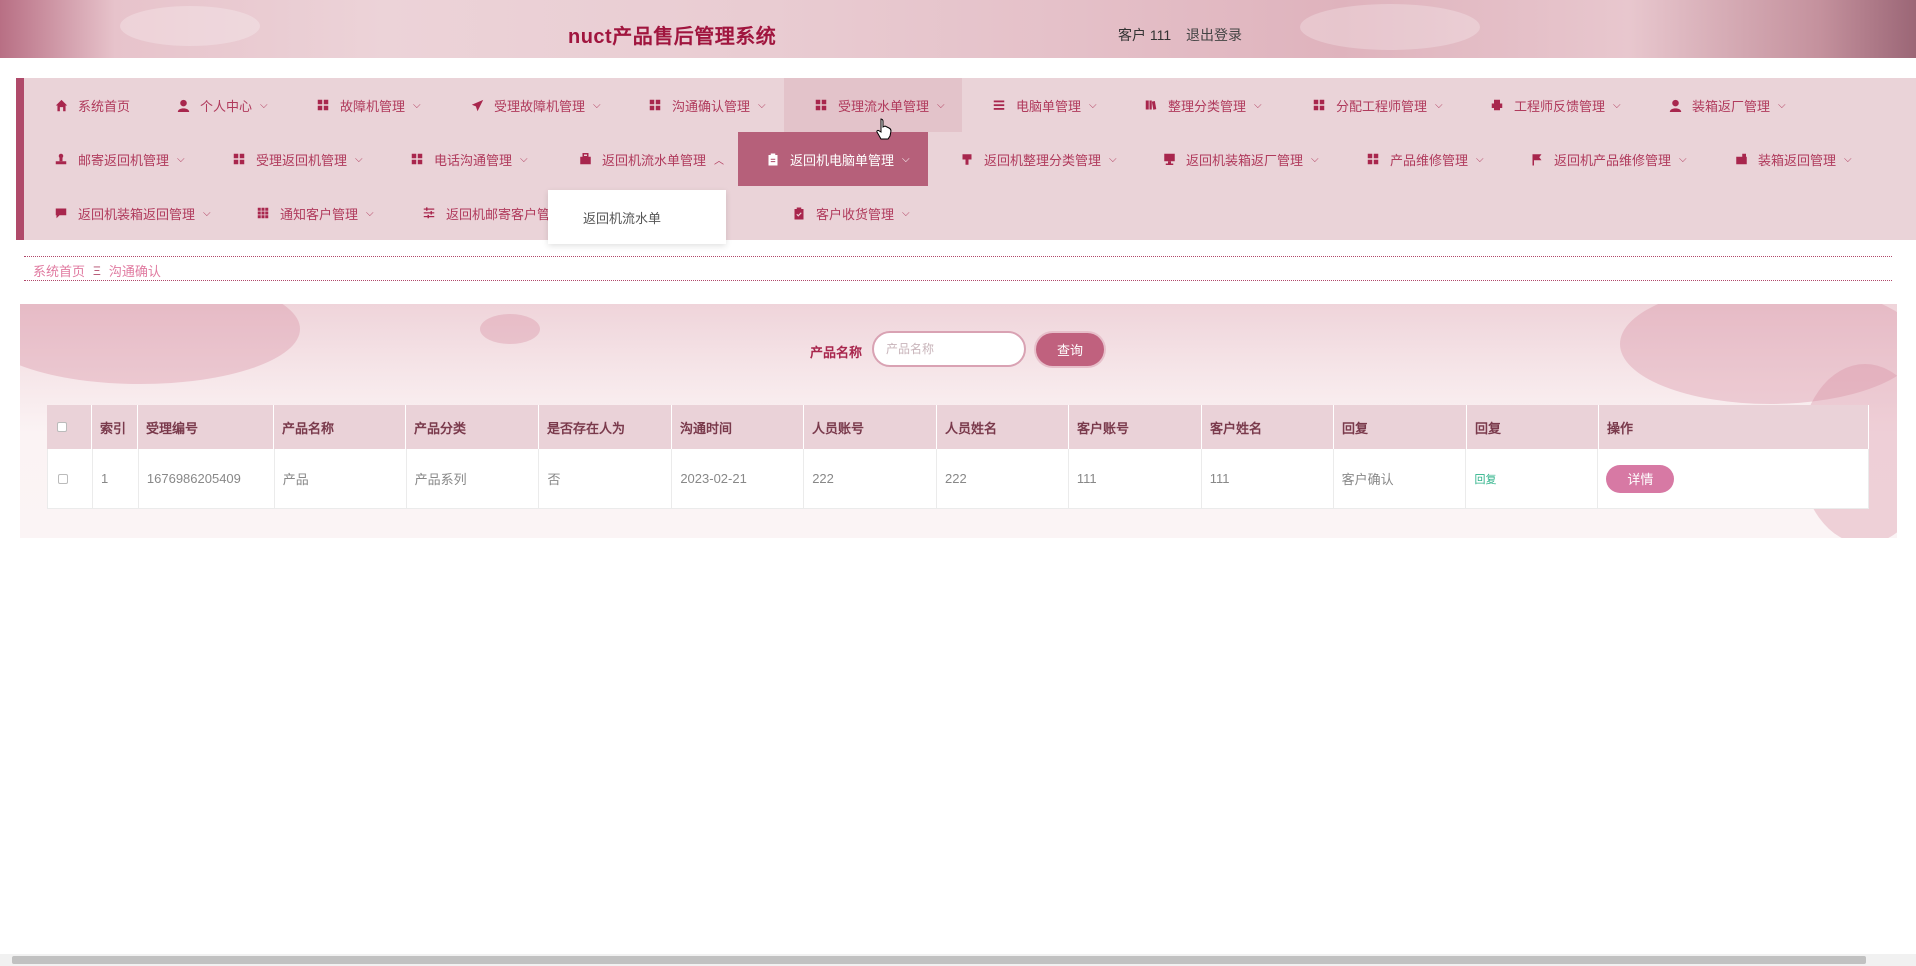  What do you see at coordinates (297, 159) in the screenshot?
I see `nav-accept-return: 受理返回机管理 ⌵` at bounding box center [297, 159].